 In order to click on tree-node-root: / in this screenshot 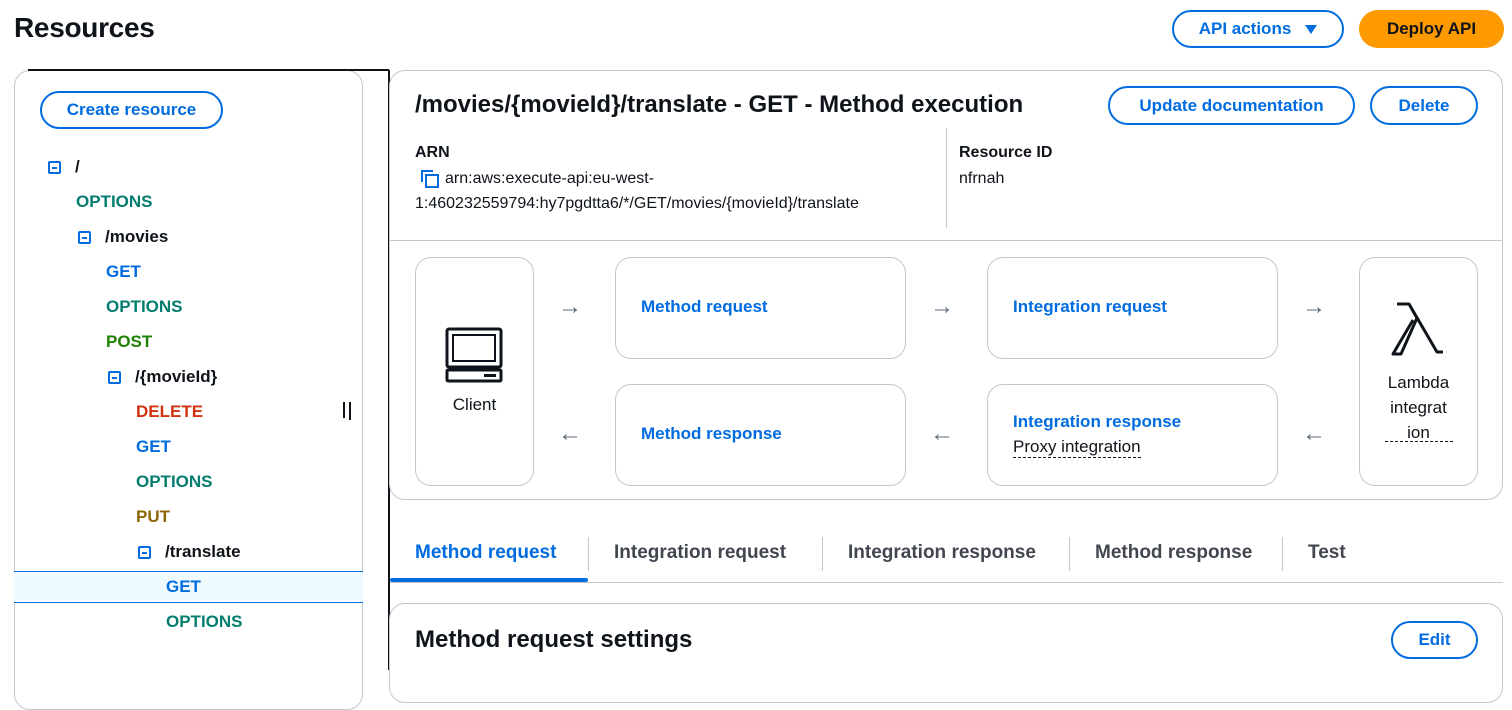, I will do `click(64, 167)`.